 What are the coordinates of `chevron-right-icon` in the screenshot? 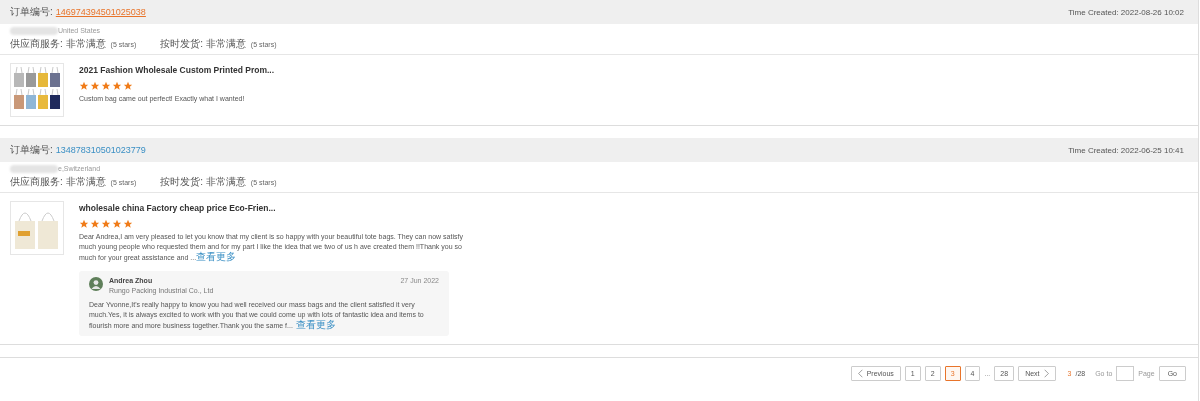 It's located at (1046, 373).